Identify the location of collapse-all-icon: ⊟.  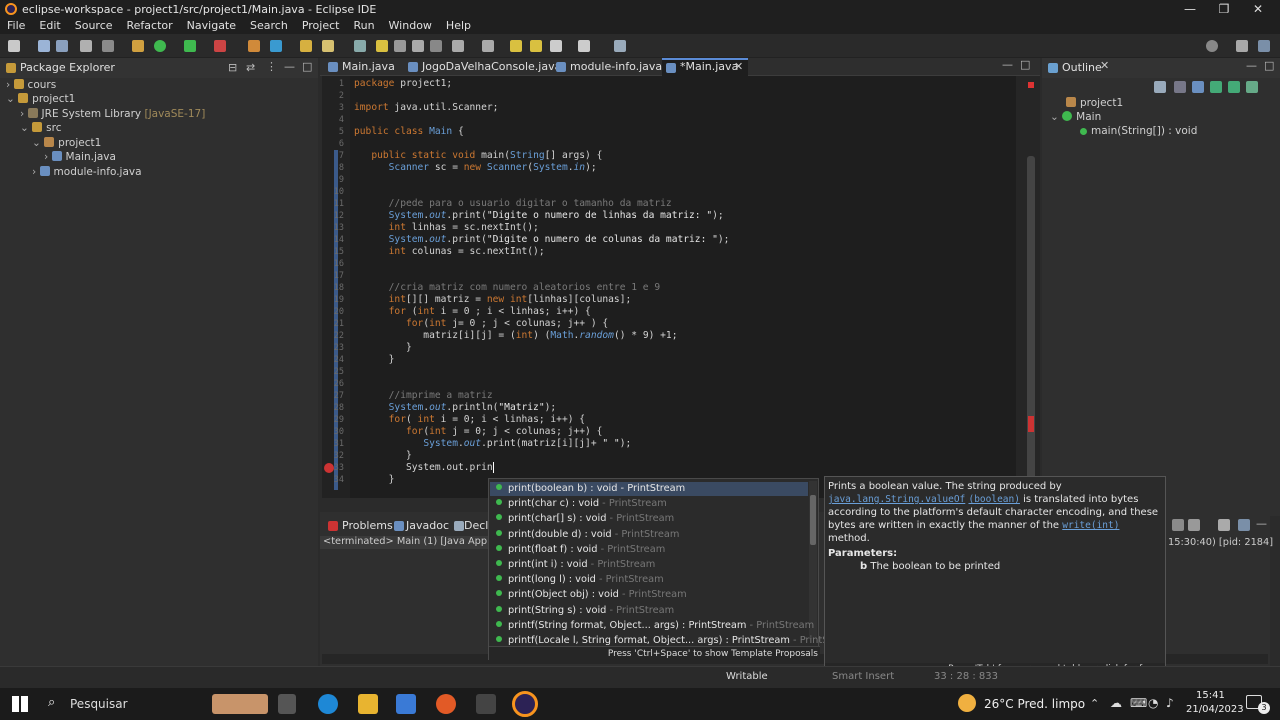
(232, 67).